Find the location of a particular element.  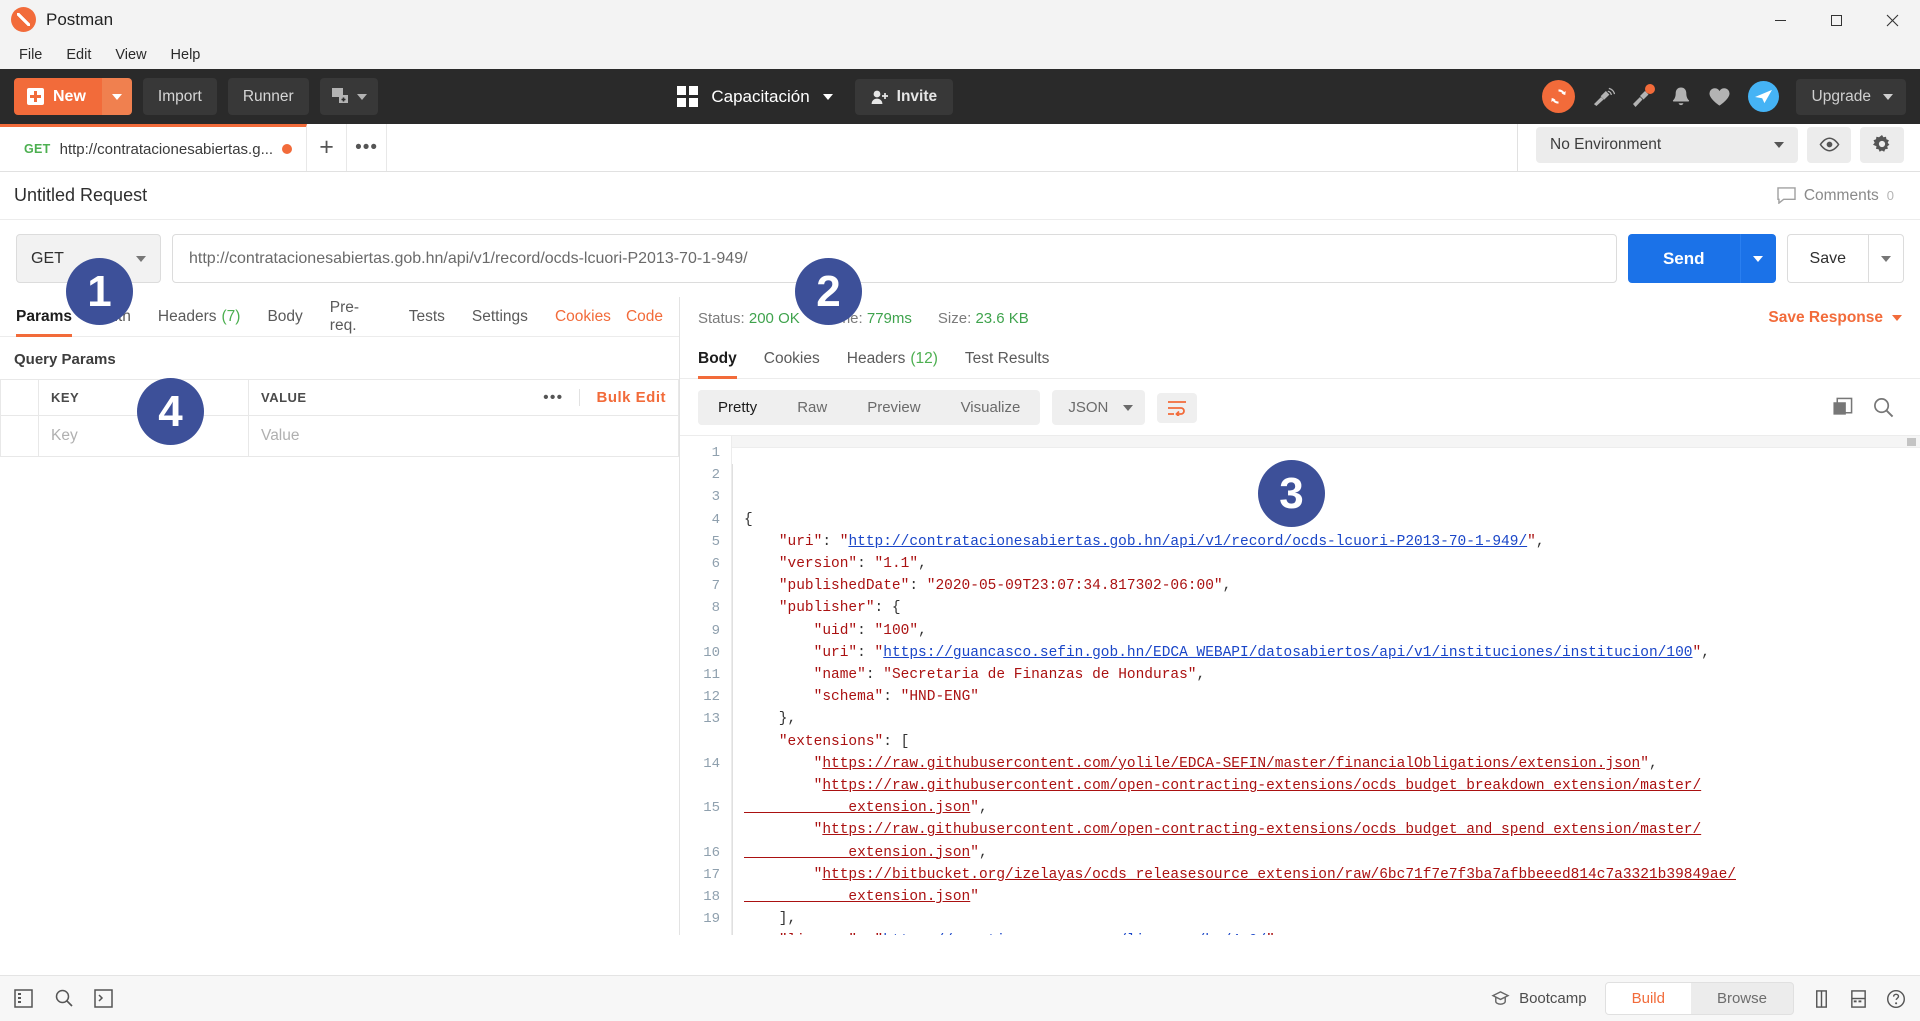

menu-view: View is located at coordinates (130, 55).